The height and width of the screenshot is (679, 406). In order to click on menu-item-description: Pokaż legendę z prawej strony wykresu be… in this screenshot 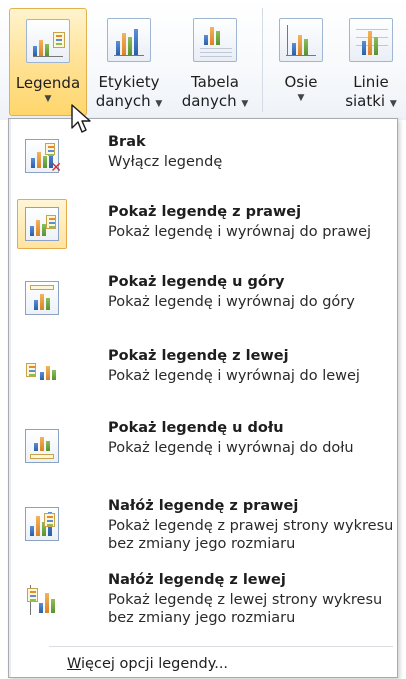, I will do `click(251, 535)`.